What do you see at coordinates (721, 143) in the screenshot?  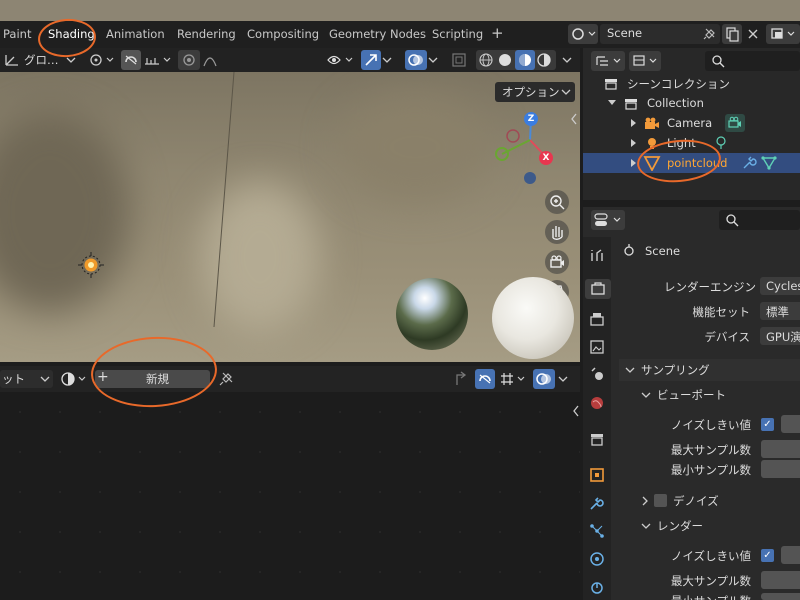 I see `light-data-icon` at bounding box center [721, 143].